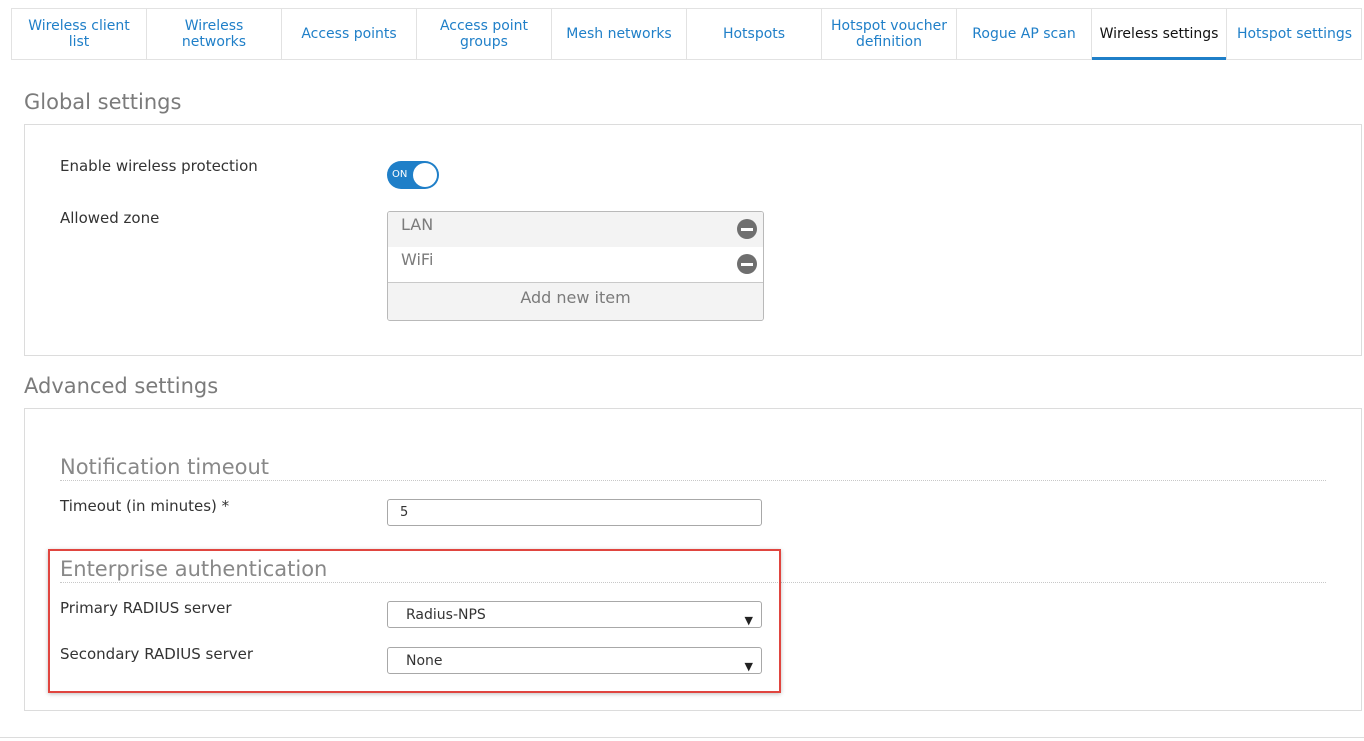 The image size is (1364, 741). Describe the element at coordinates (103, 102) in the screenshot. I see `global-settings-title: Global settings` at that location.